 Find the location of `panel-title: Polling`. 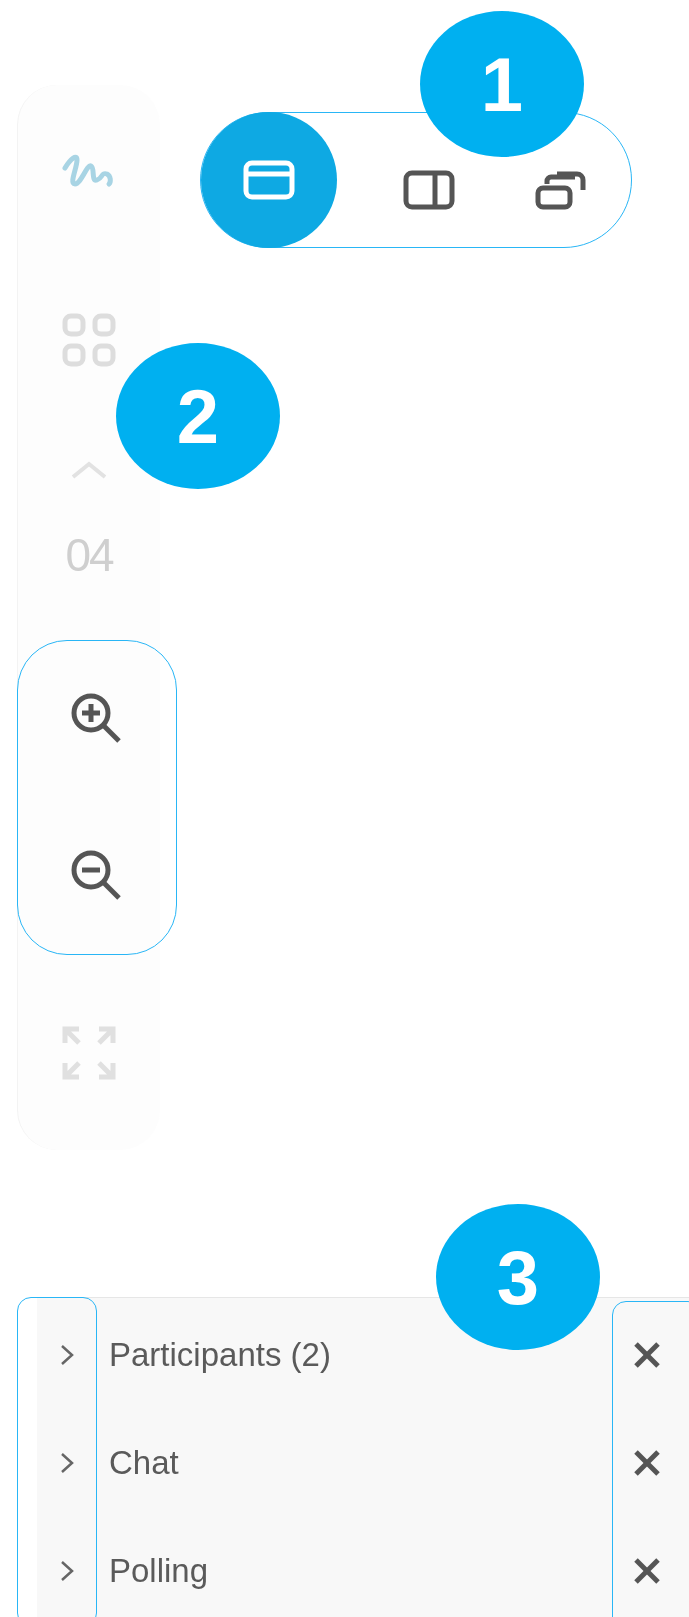

panel-title: Polling is located at coordinates (159, 1571).